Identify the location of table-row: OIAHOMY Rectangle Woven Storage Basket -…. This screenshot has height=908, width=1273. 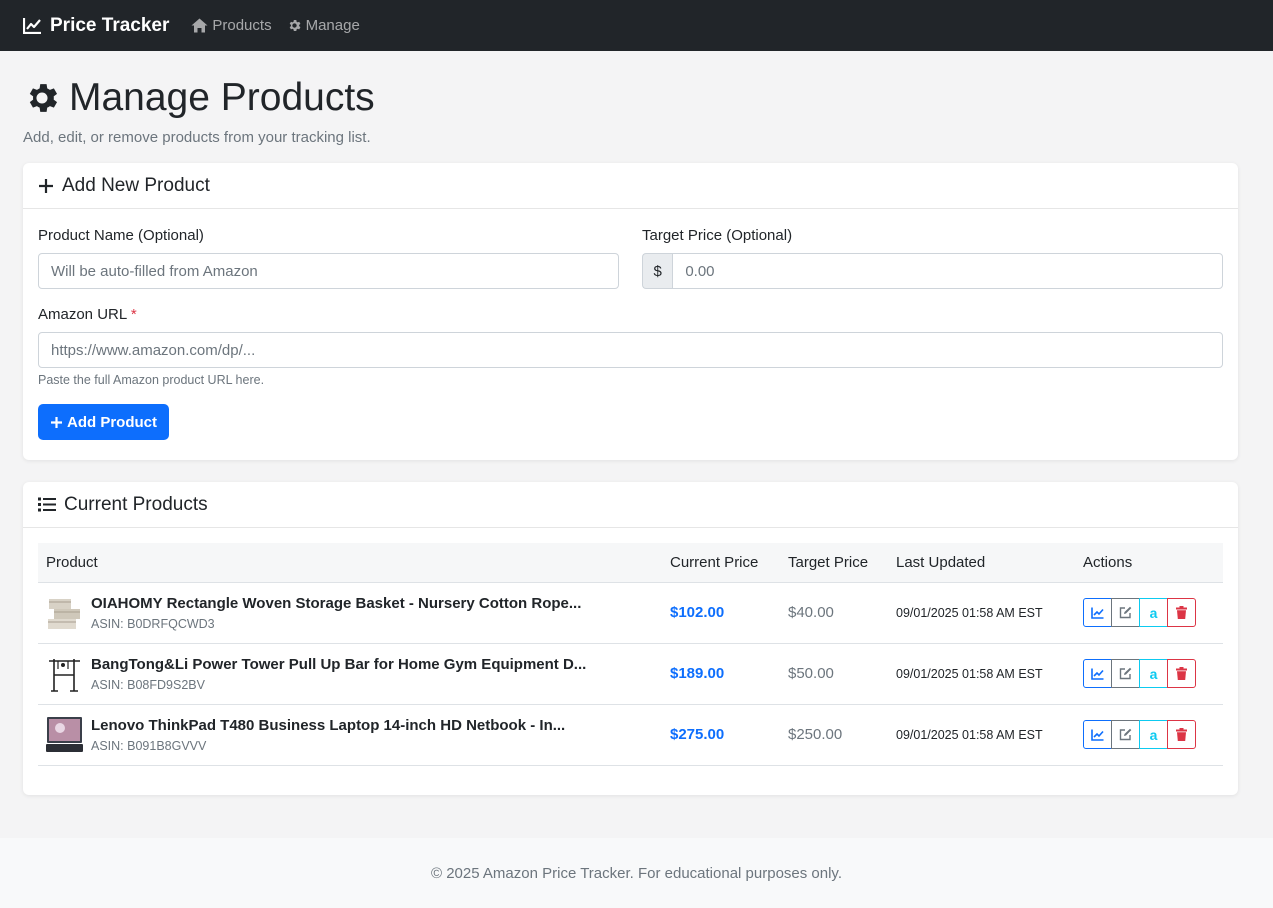
(630, 612).